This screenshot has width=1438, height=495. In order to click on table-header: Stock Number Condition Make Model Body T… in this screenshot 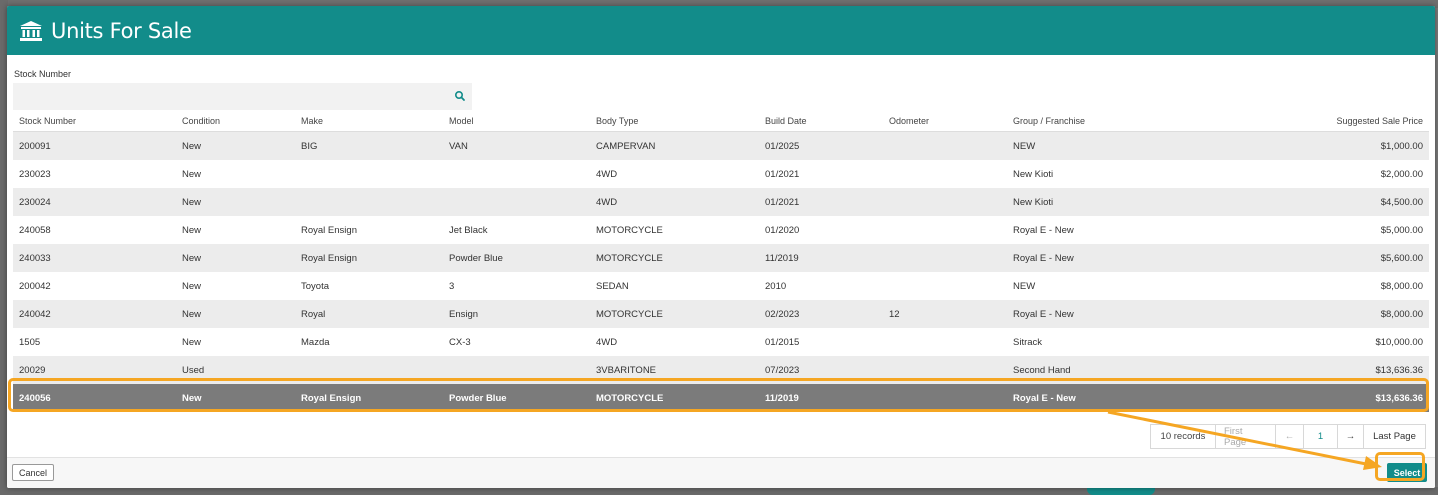, I will do `click(721, 121)`.